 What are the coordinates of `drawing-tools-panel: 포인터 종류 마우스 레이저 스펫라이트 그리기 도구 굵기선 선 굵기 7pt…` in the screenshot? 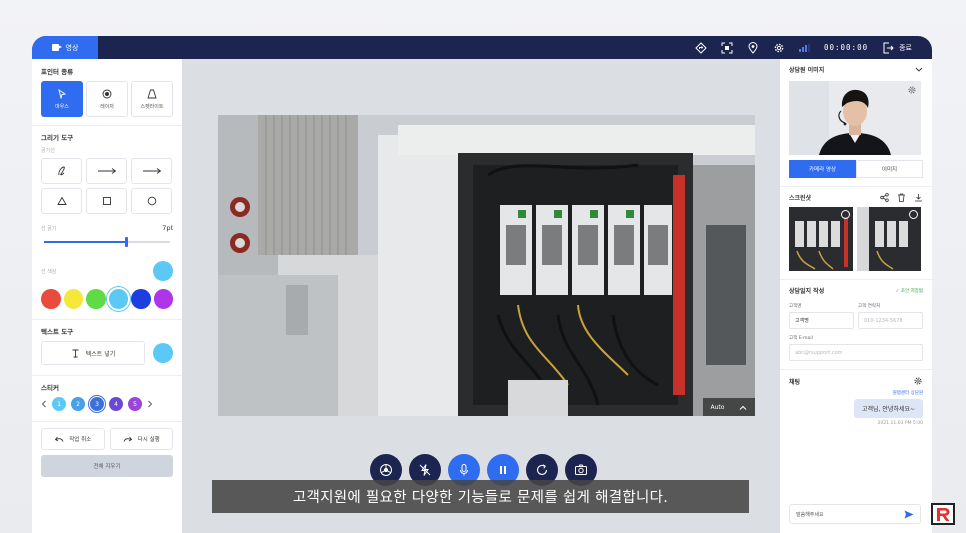 It's located at (107, 296).